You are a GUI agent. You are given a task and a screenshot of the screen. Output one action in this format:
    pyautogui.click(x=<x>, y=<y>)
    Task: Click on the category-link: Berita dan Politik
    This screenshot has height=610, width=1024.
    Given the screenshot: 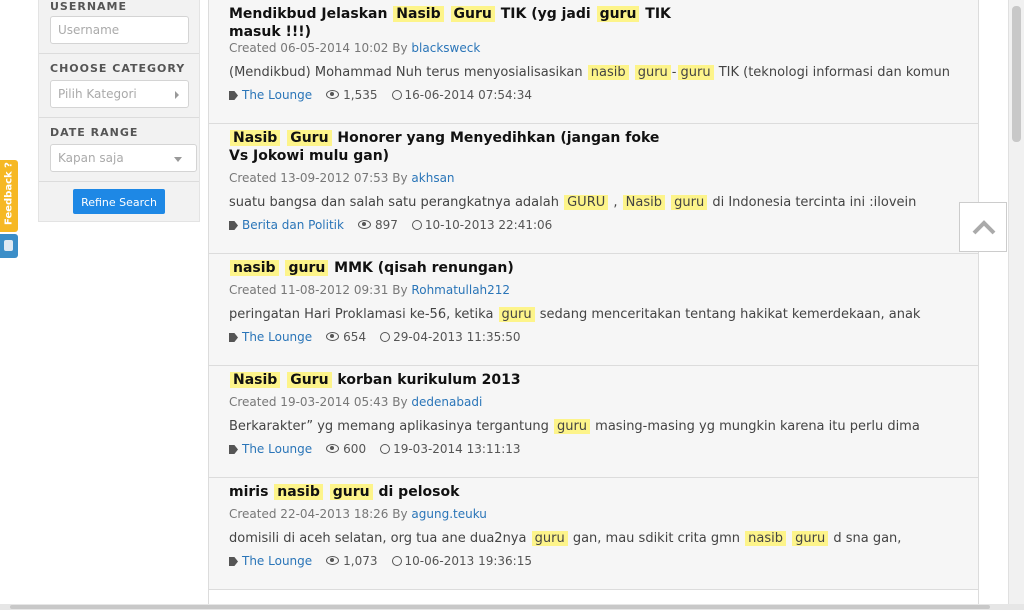 What is the action you would take?
    pyautogui.click(x=293, y=225)
    